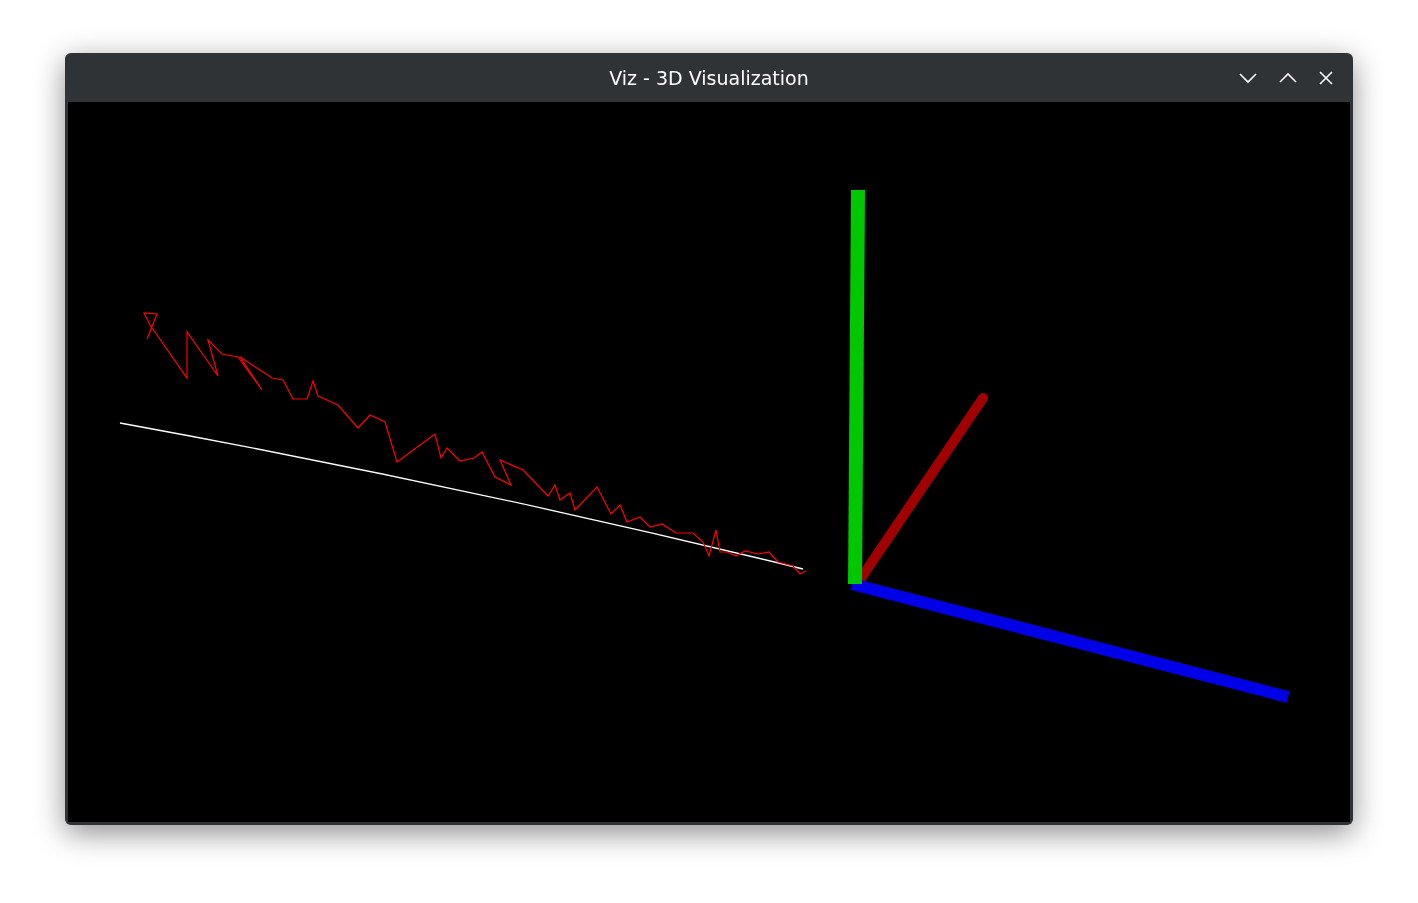 The width and height of the screenshot is (1418, 903). Describe the element at coordinates (1326, 78) in the screenshot. I see `close-icon` at that location.